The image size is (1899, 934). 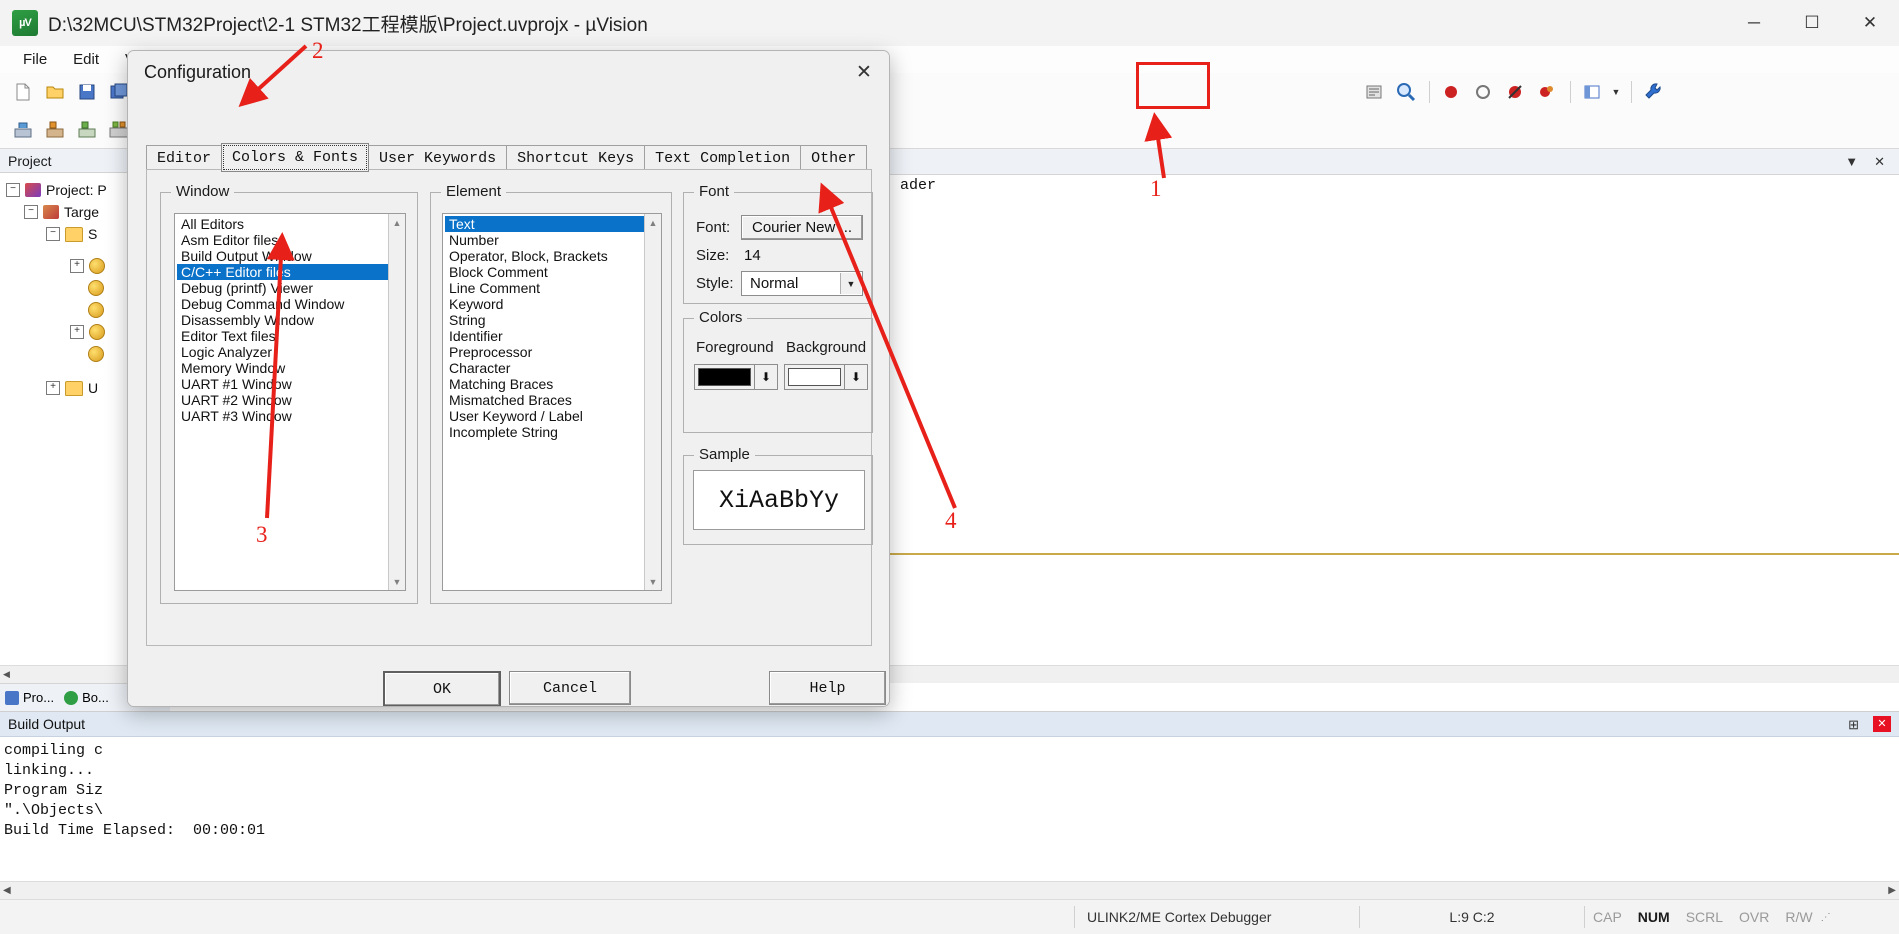 What do you see at coordinates (1870, 23) in the screenshot?
I see `close-button: ✕` at bounding box center [1870, 23].